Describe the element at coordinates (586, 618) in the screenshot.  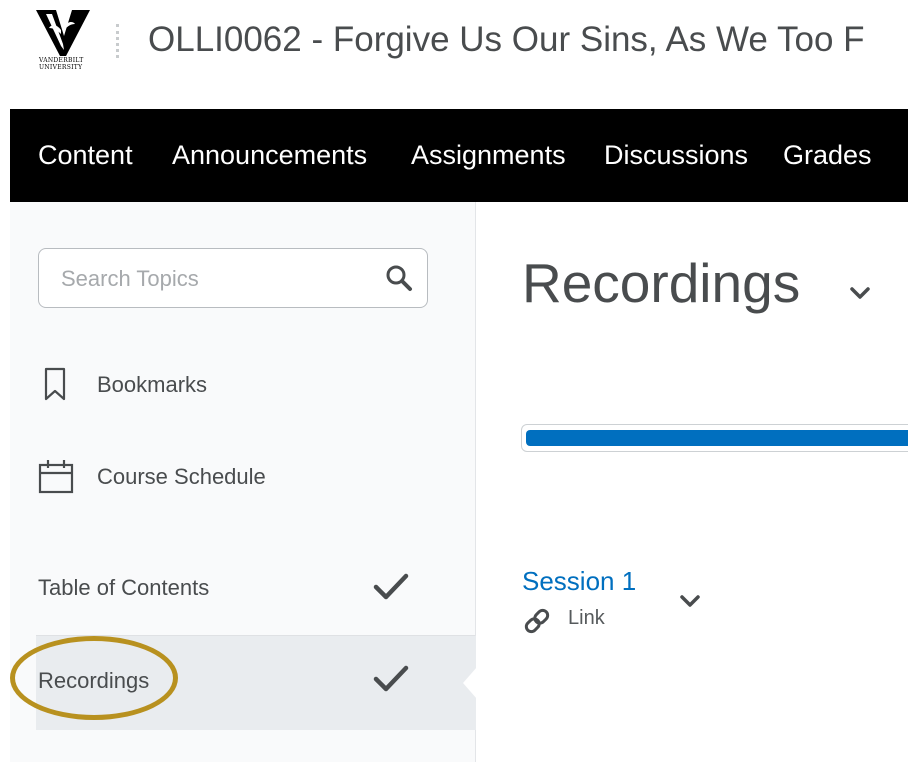
I see `topic-type-label: Link` at that location.